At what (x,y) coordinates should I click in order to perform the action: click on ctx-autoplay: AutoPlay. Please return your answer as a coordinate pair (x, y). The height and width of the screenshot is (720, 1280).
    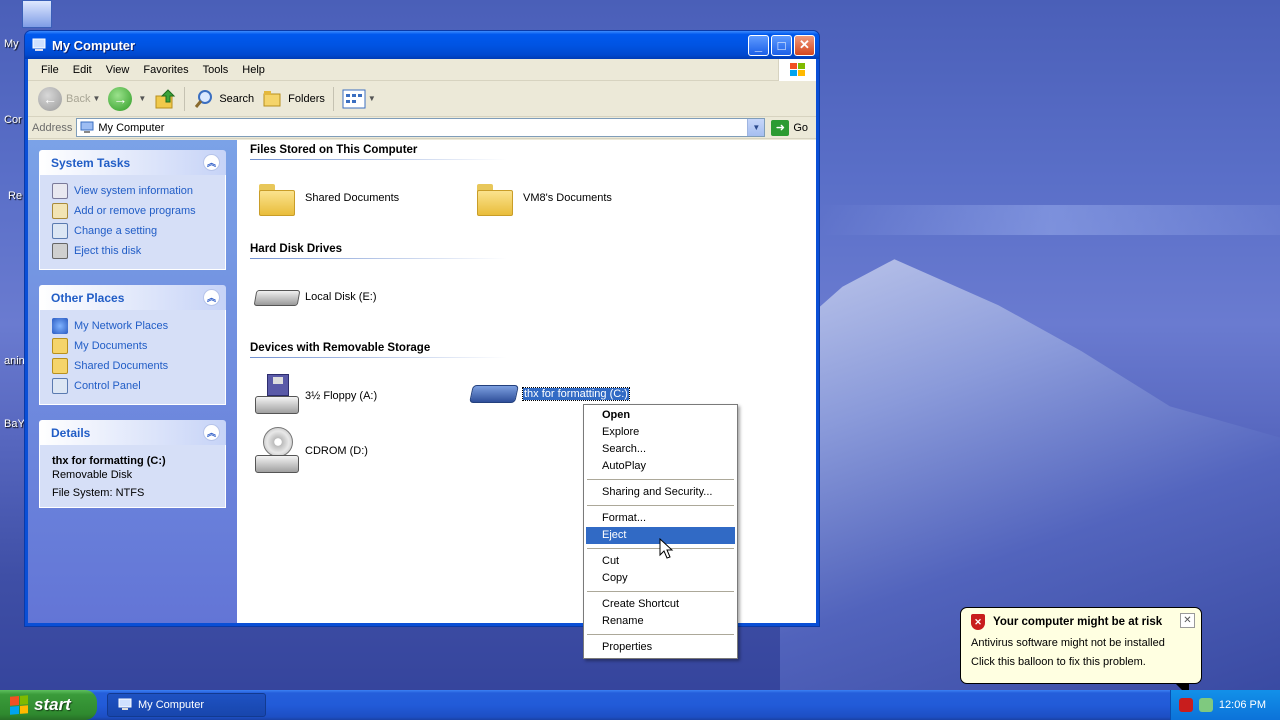
    Looking at the image, I should click on (660, 466).